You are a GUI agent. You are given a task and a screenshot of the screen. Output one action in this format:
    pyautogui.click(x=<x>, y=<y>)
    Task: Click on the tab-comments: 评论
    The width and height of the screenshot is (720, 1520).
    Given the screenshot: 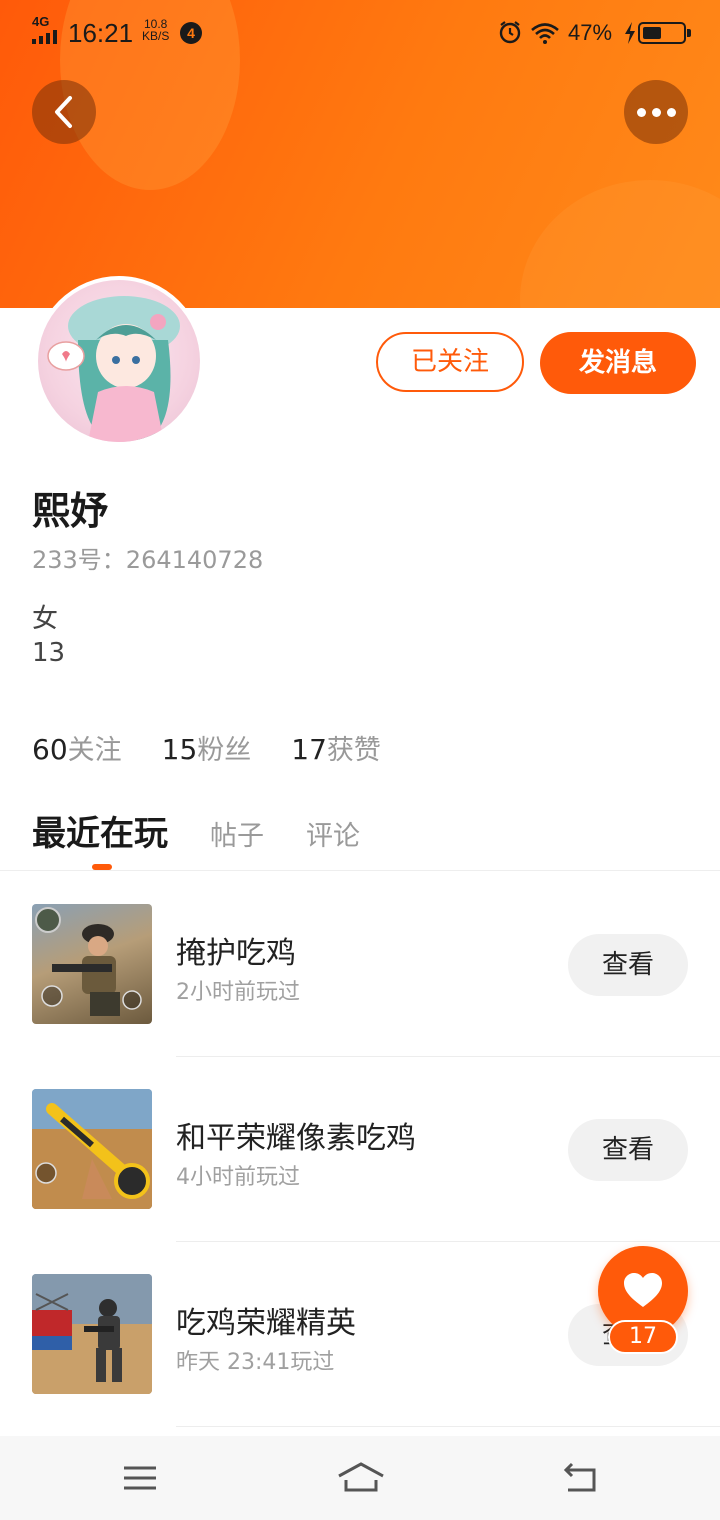 What is the action you would take?
    pyautogui.click(x=333, y=833)
    